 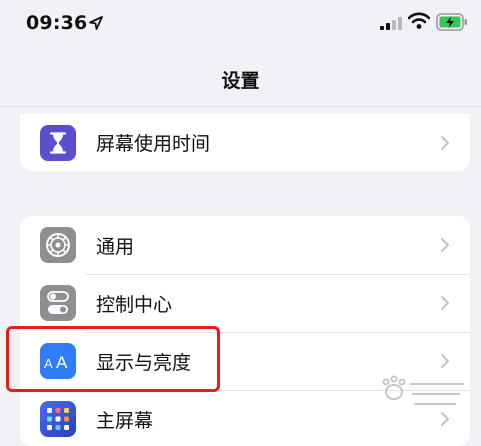 I want to click on settings-row-label: 通用, so click(x=115, y=246).